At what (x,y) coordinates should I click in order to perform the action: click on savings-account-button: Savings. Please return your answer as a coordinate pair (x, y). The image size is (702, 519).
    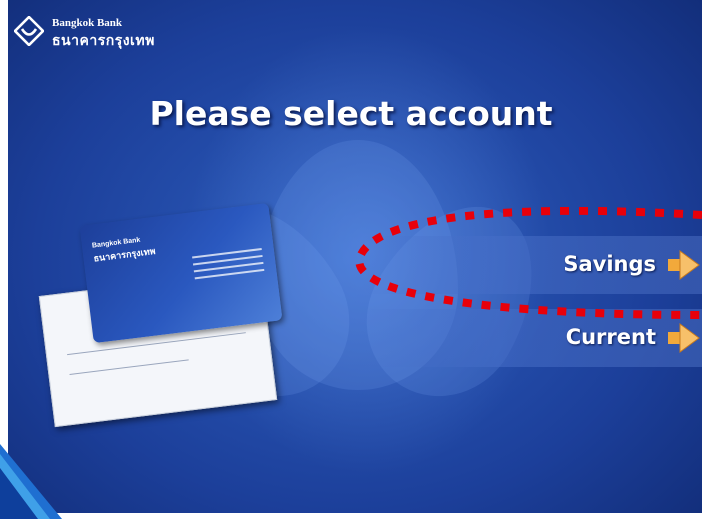
    Looking at the image, I should click on (532, 265).